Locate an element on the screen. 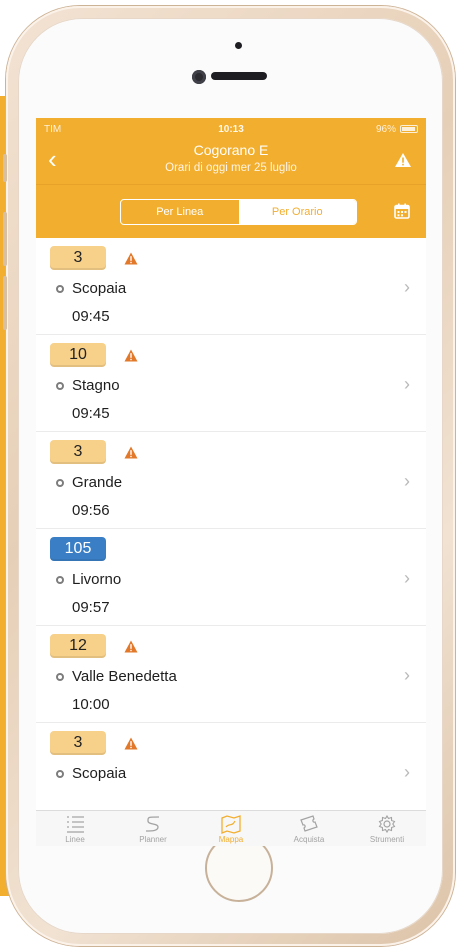  volume-down-button is located at coordinates (5, 303).